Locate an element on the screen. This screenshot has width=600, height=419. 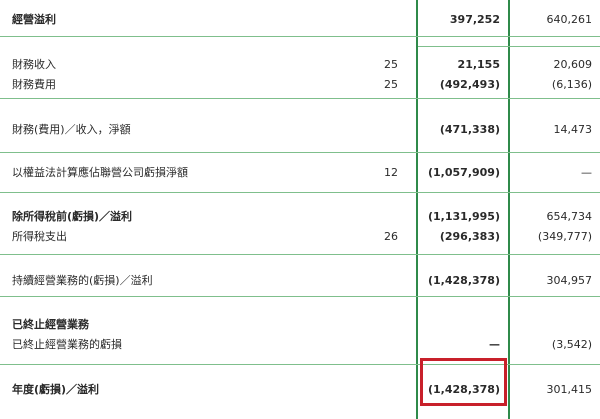
prior-year-value: 20,609 is located at coordinates (573, 64).